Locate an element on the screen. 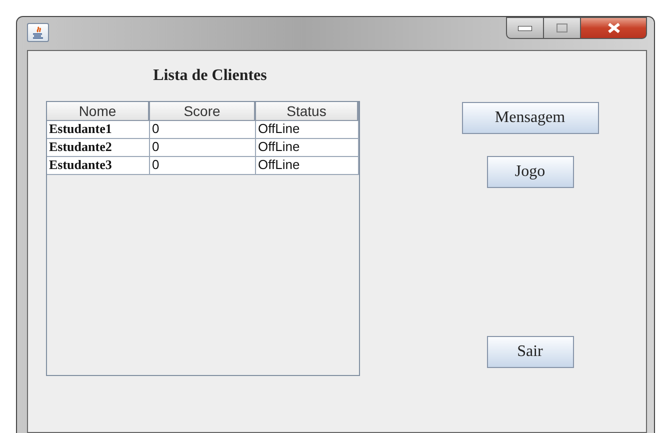  list-title: Lista de Clientes is located at coordinates (210, 76).